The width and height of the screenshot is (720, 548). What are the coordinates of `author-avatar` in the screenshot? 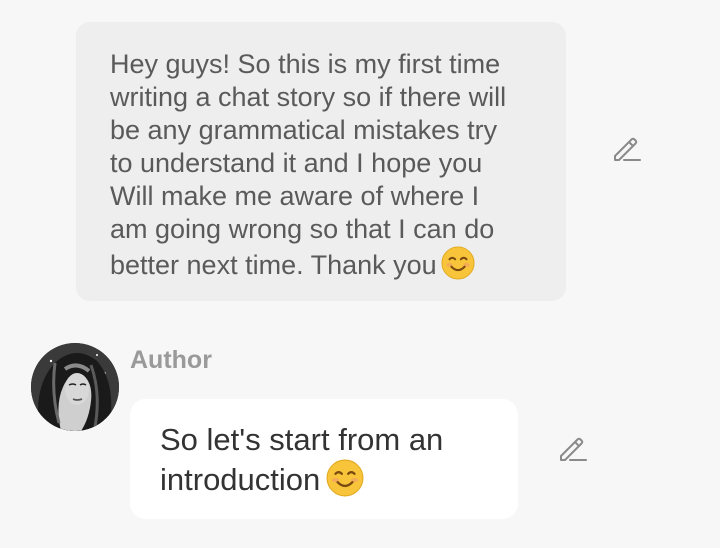 It's located at (75, 387).